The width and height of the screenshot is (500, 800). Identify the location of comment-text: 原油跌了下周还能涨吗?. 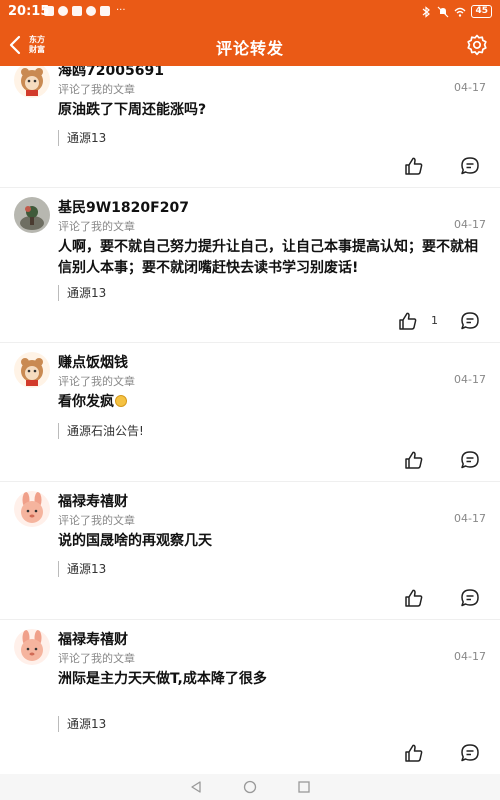
(132, 110).